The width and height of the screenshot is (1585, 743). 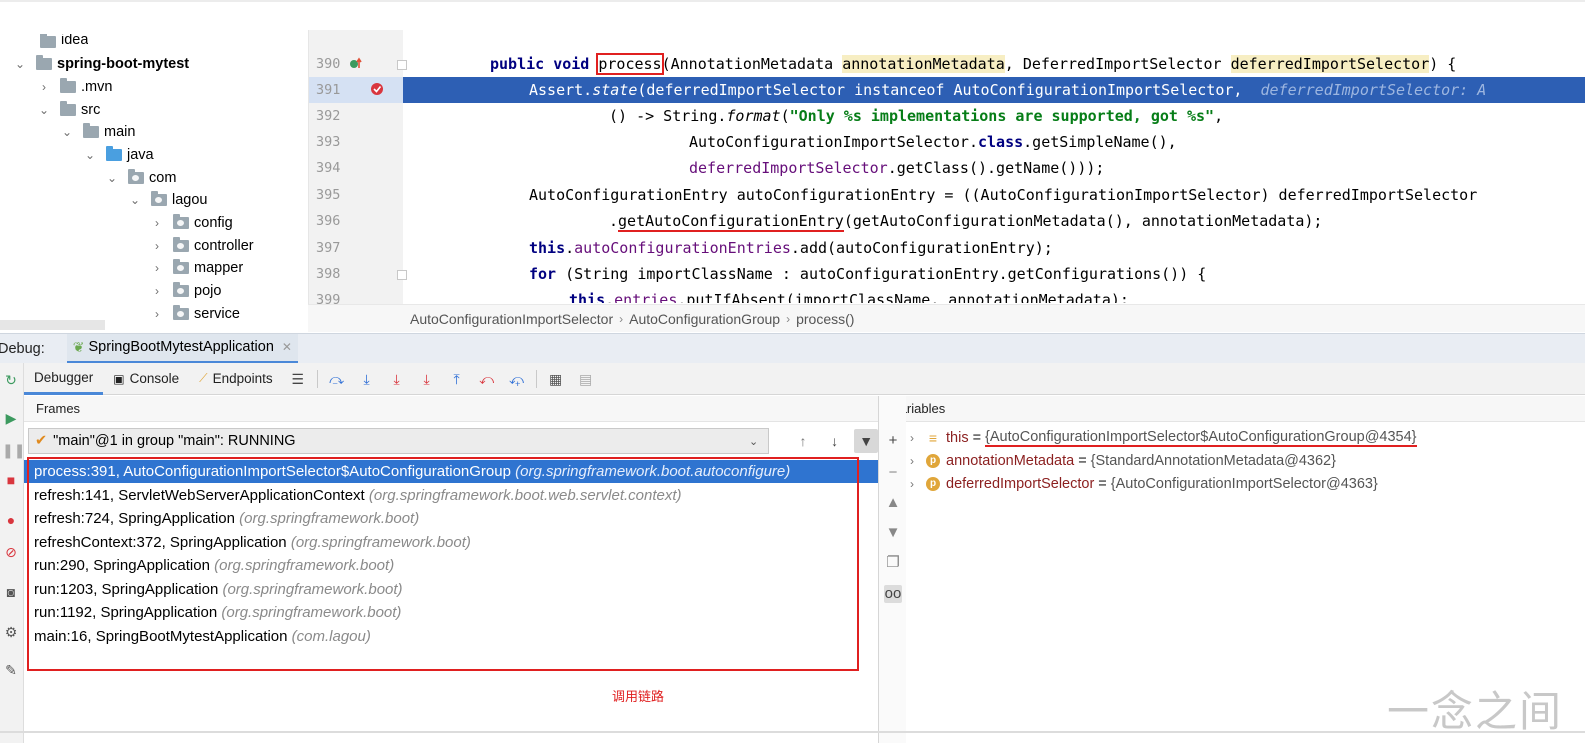 What do you see at coordinates (704, 319) in the screenshot?
I see `breadcrumb-item: AutoConfigurationGroup` at bounding box center [704, 319].